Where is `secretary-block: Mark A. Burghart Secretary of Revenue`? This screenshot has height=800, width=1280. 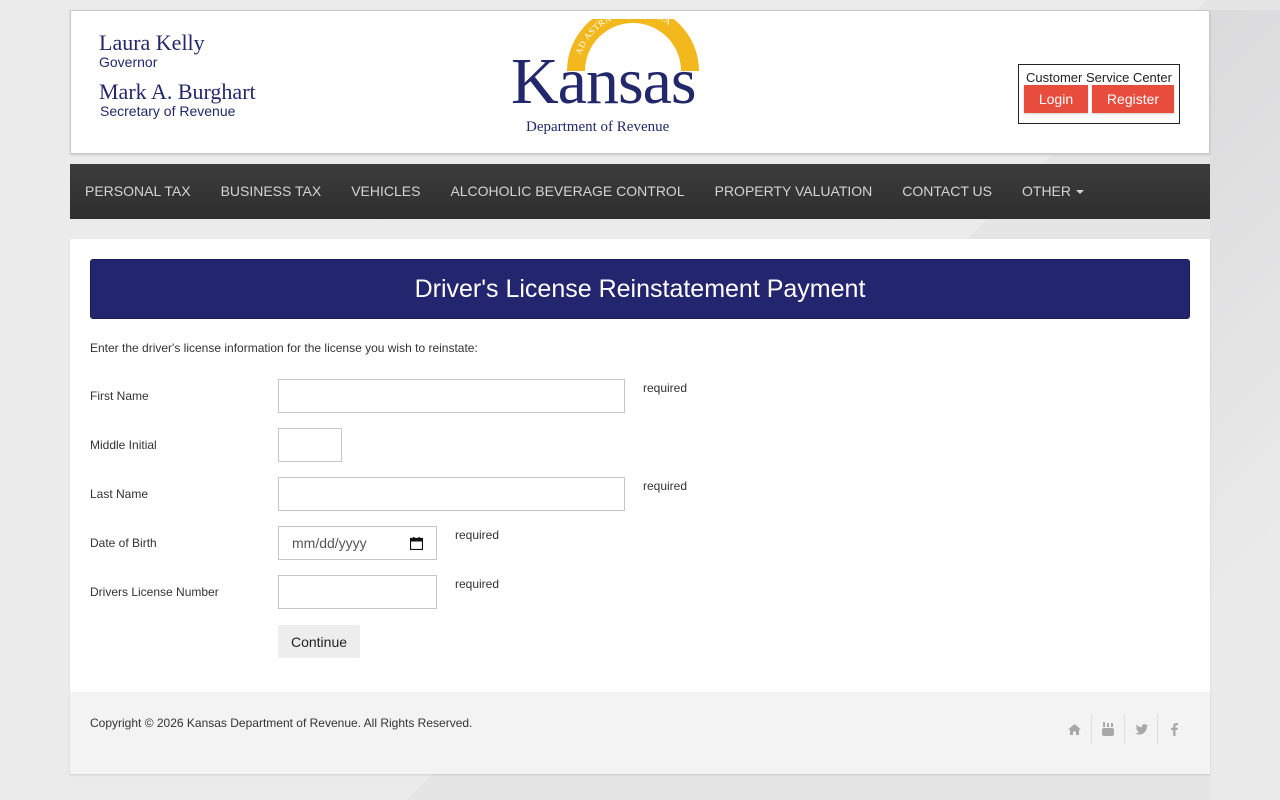
secretary-block: Mark A. Burghart Secretary of Revenue is located at coordinates (177, 99).